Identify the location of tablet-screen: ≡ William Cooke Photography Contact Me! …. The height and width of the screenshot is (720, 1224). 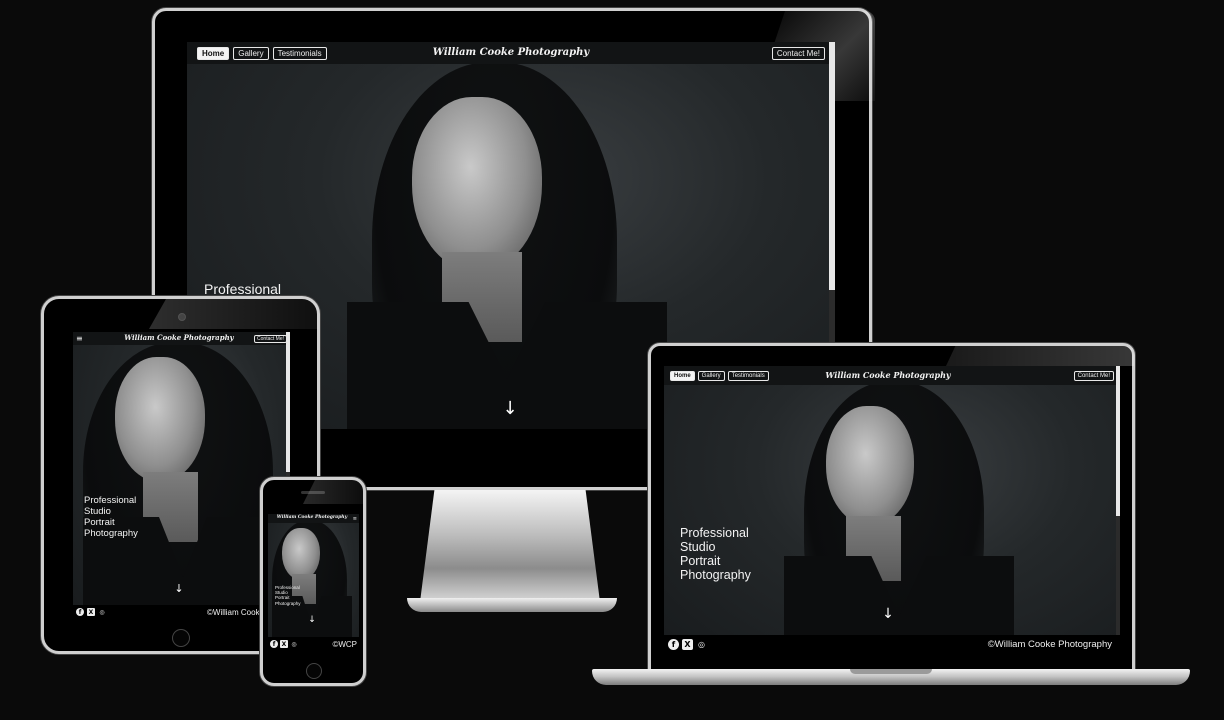
(181, 475).